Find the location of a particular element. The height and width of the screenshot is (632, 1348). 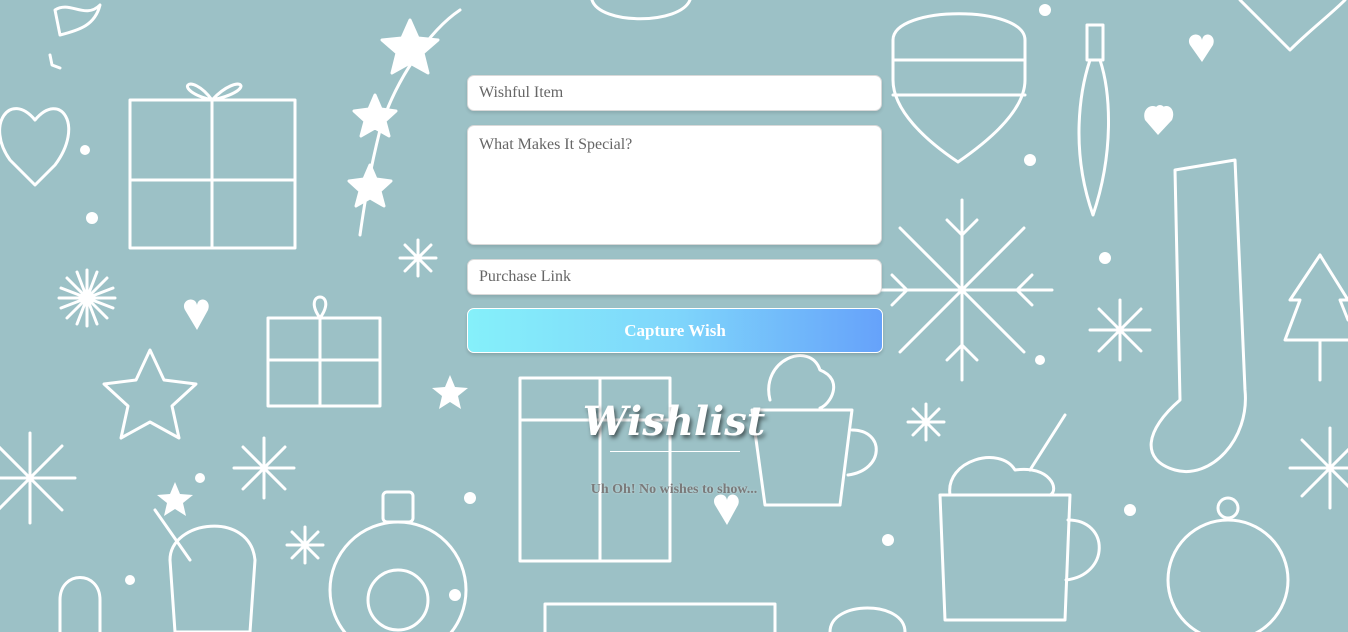

tree-icon is located at coordinates (1315, 317).